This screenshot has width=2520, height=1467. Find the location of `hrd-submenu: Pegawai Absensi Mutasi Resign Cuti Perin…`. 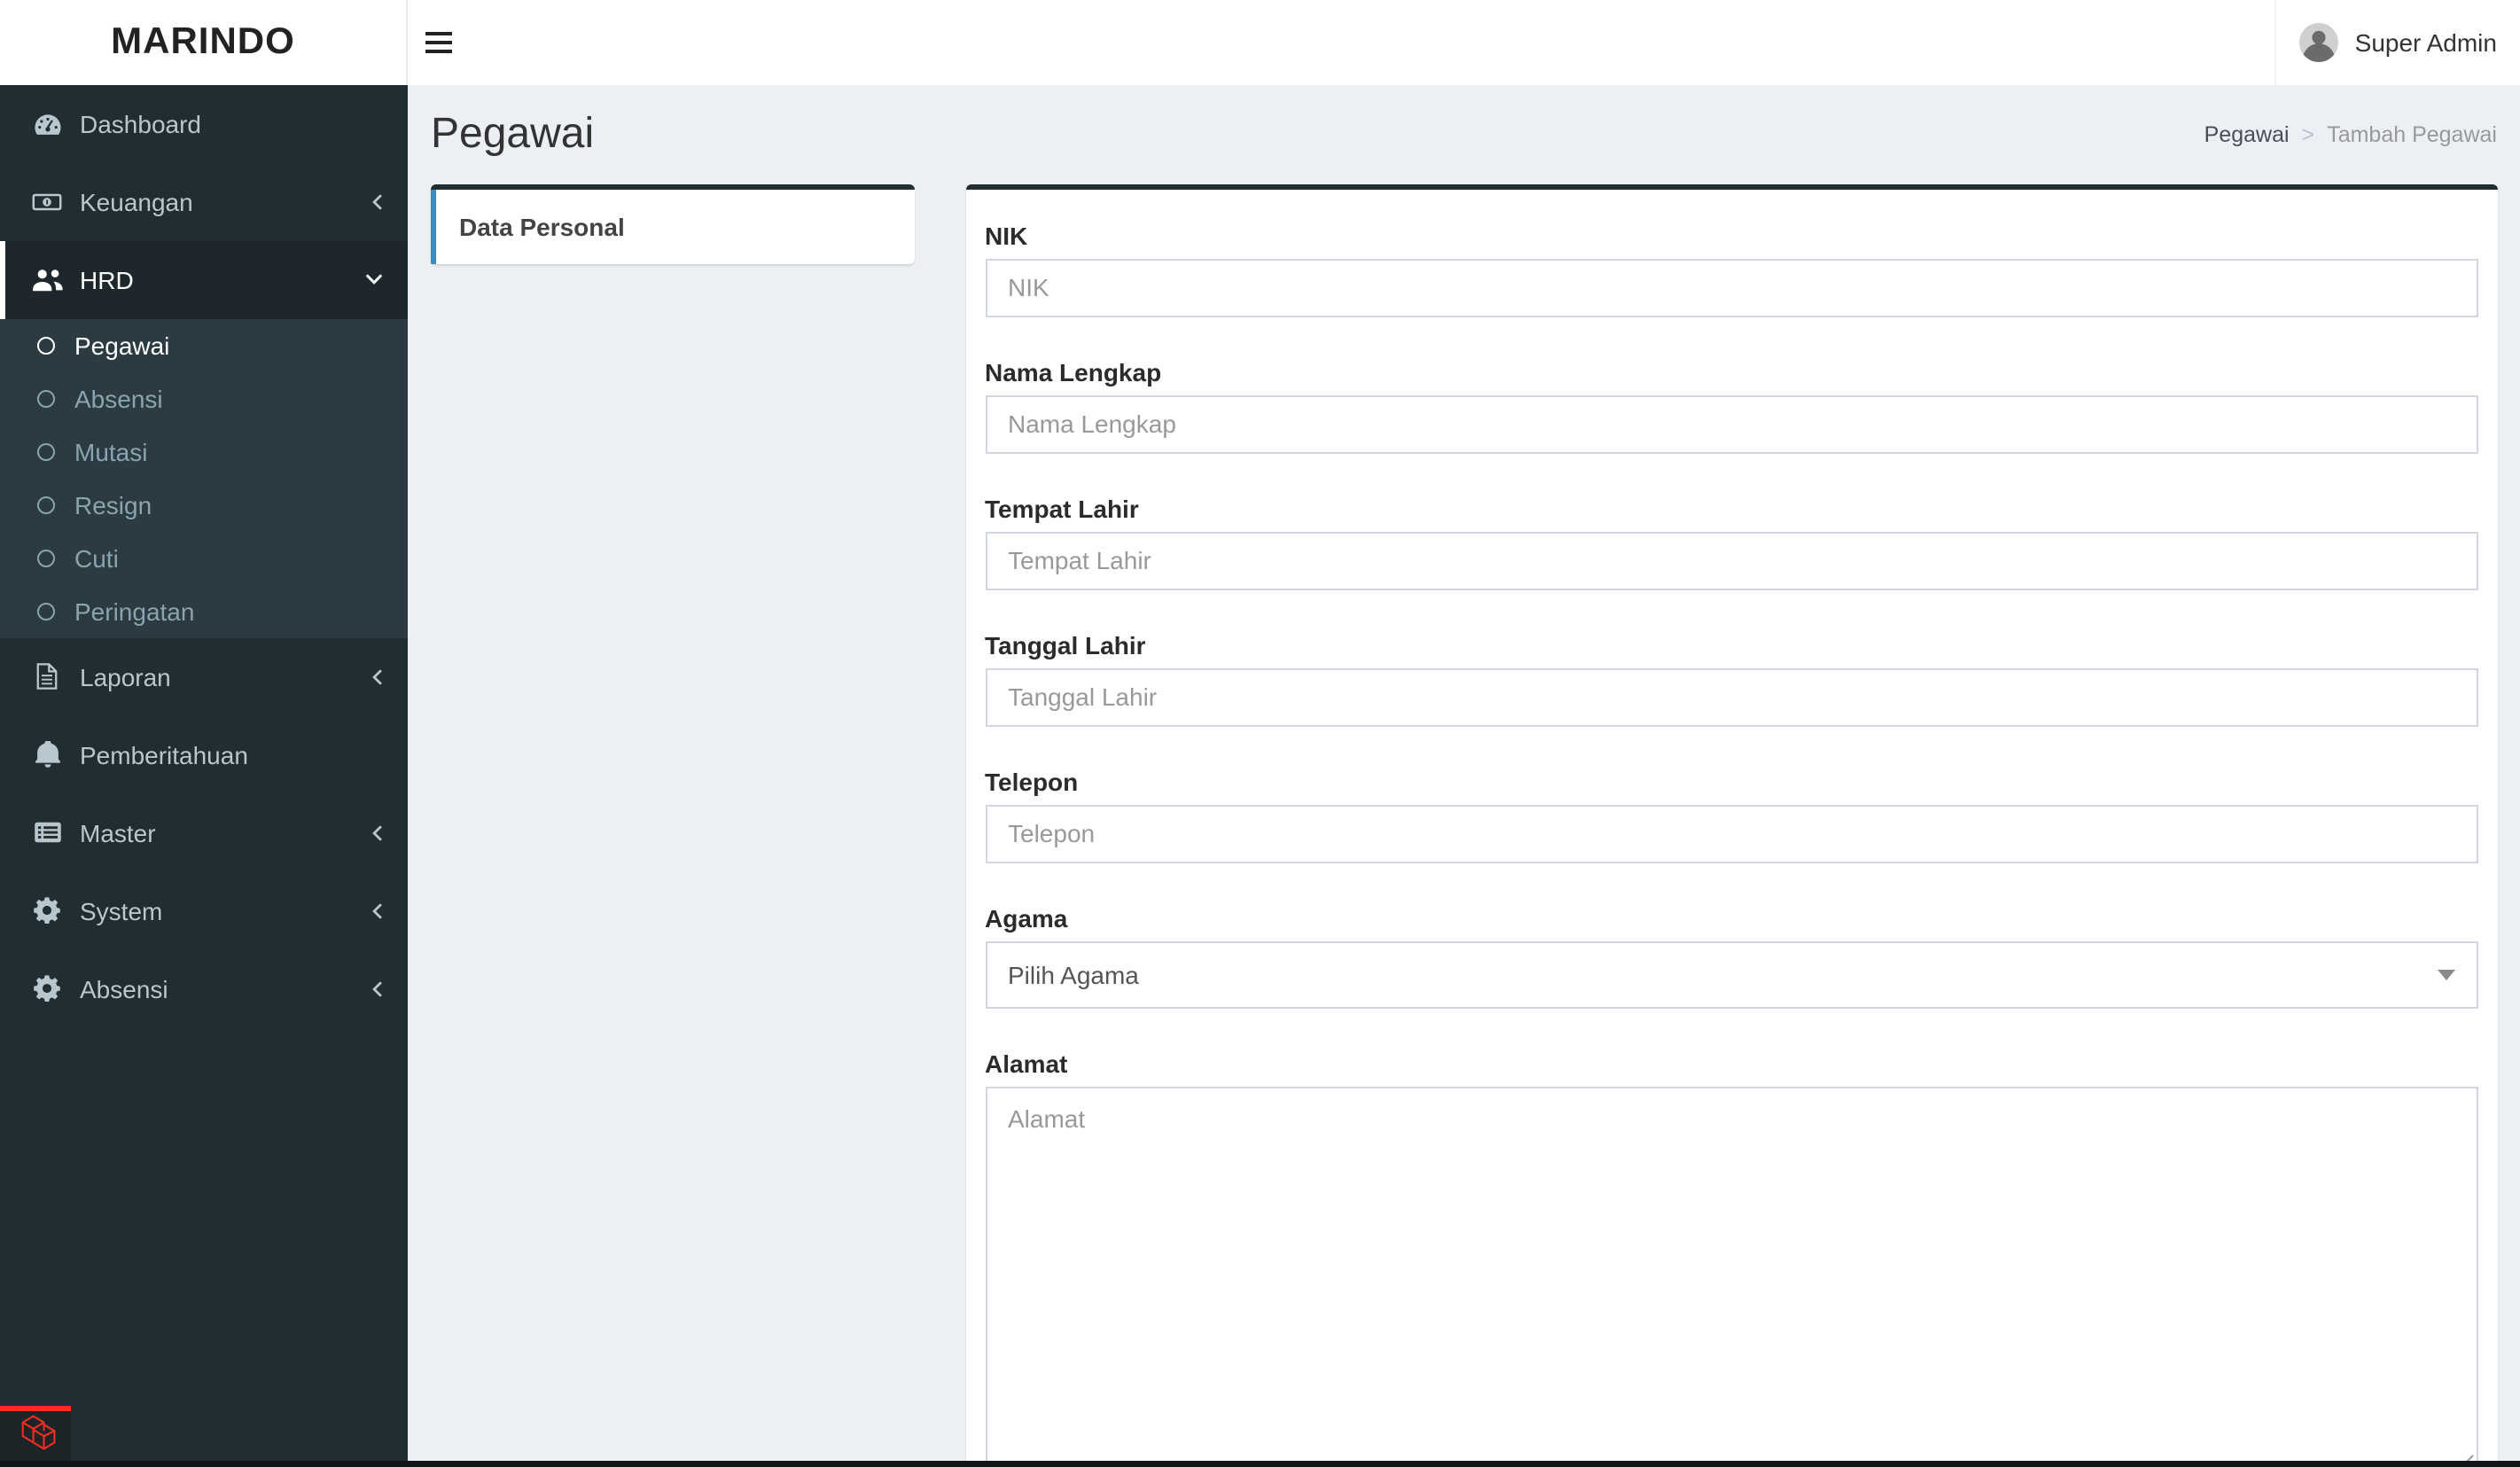

hrd-submenu: Pegawai Absensi Mutasi Resign Cuti Perin… is located at coordinates (204, 477).